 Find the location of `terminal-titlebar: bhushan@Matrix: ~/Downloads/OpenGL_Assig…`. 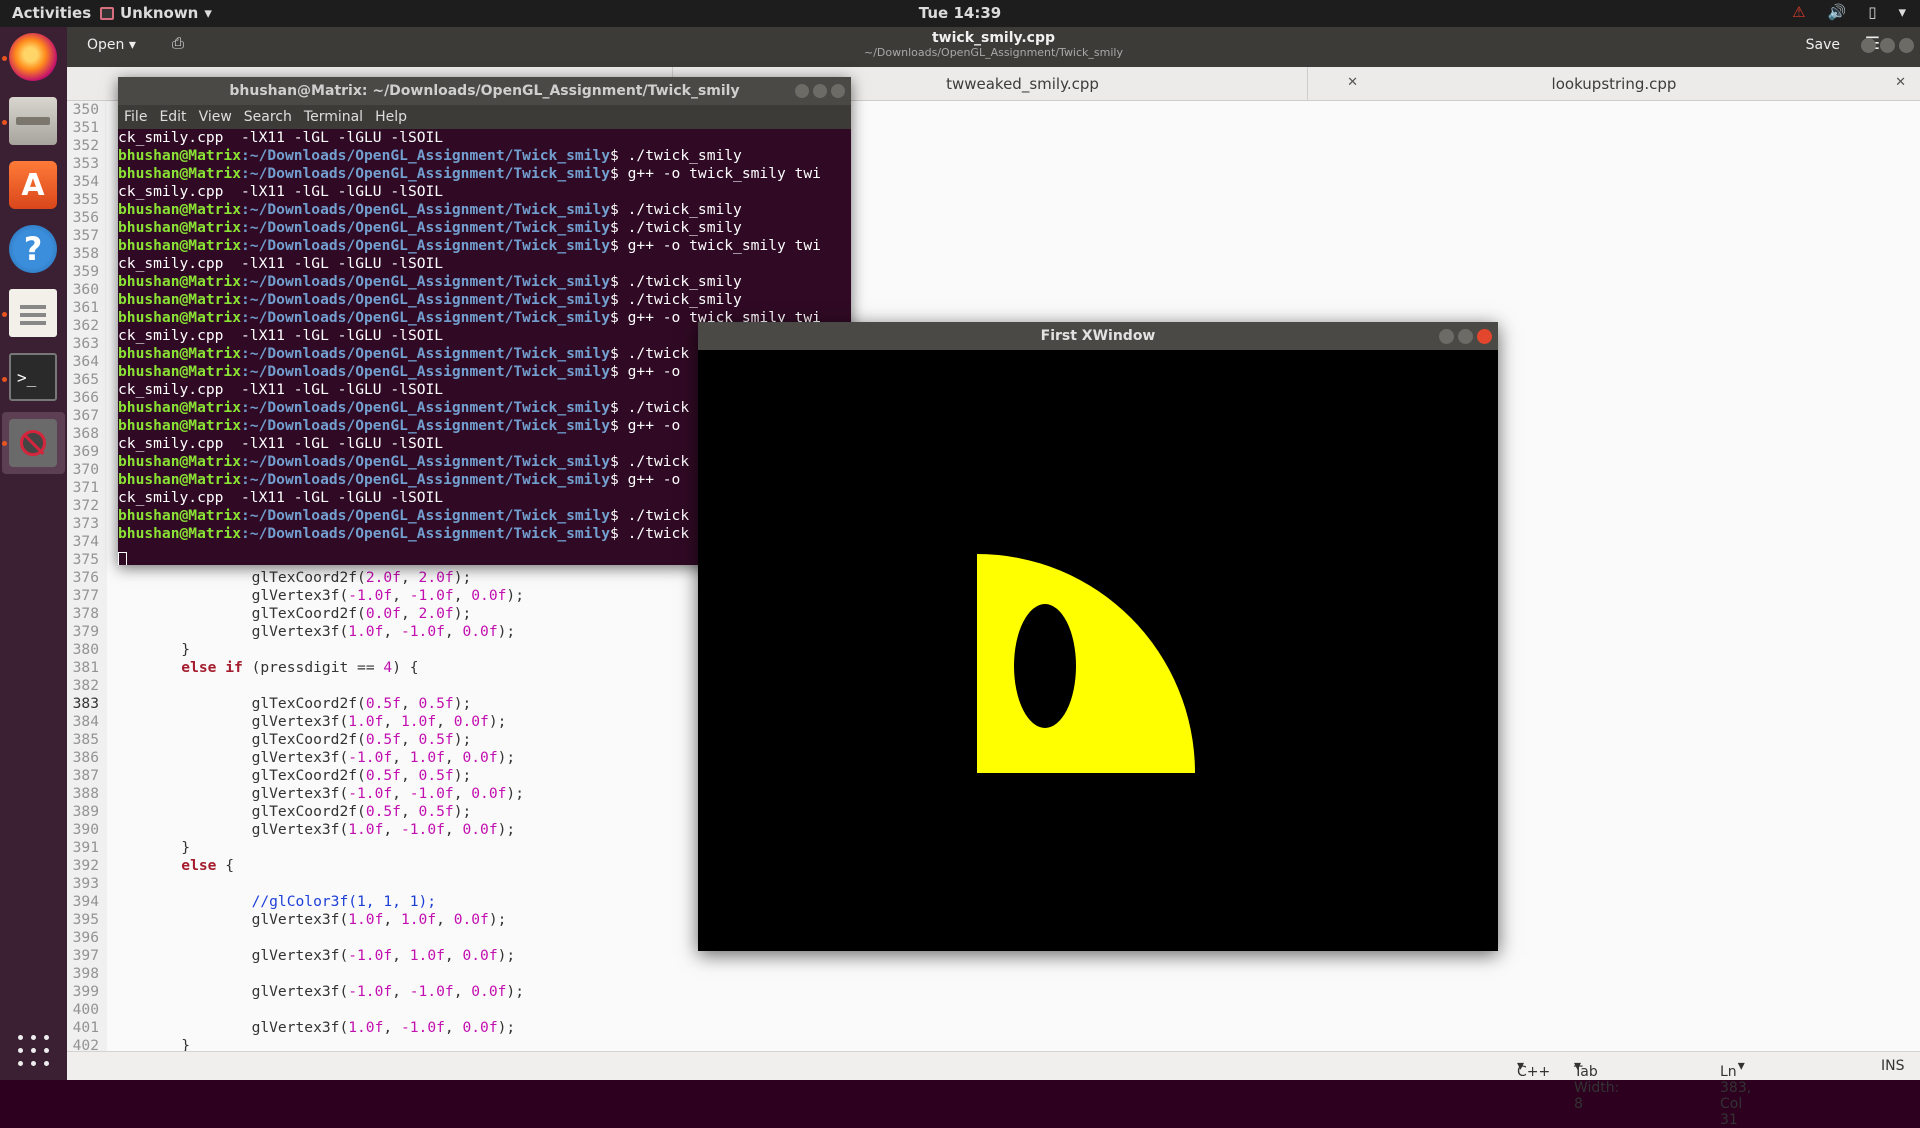

terminal-titlebar: bhushan@Matrix: ~/Downloads/OpenGL_Assig… is located at coordinates (484, 91).